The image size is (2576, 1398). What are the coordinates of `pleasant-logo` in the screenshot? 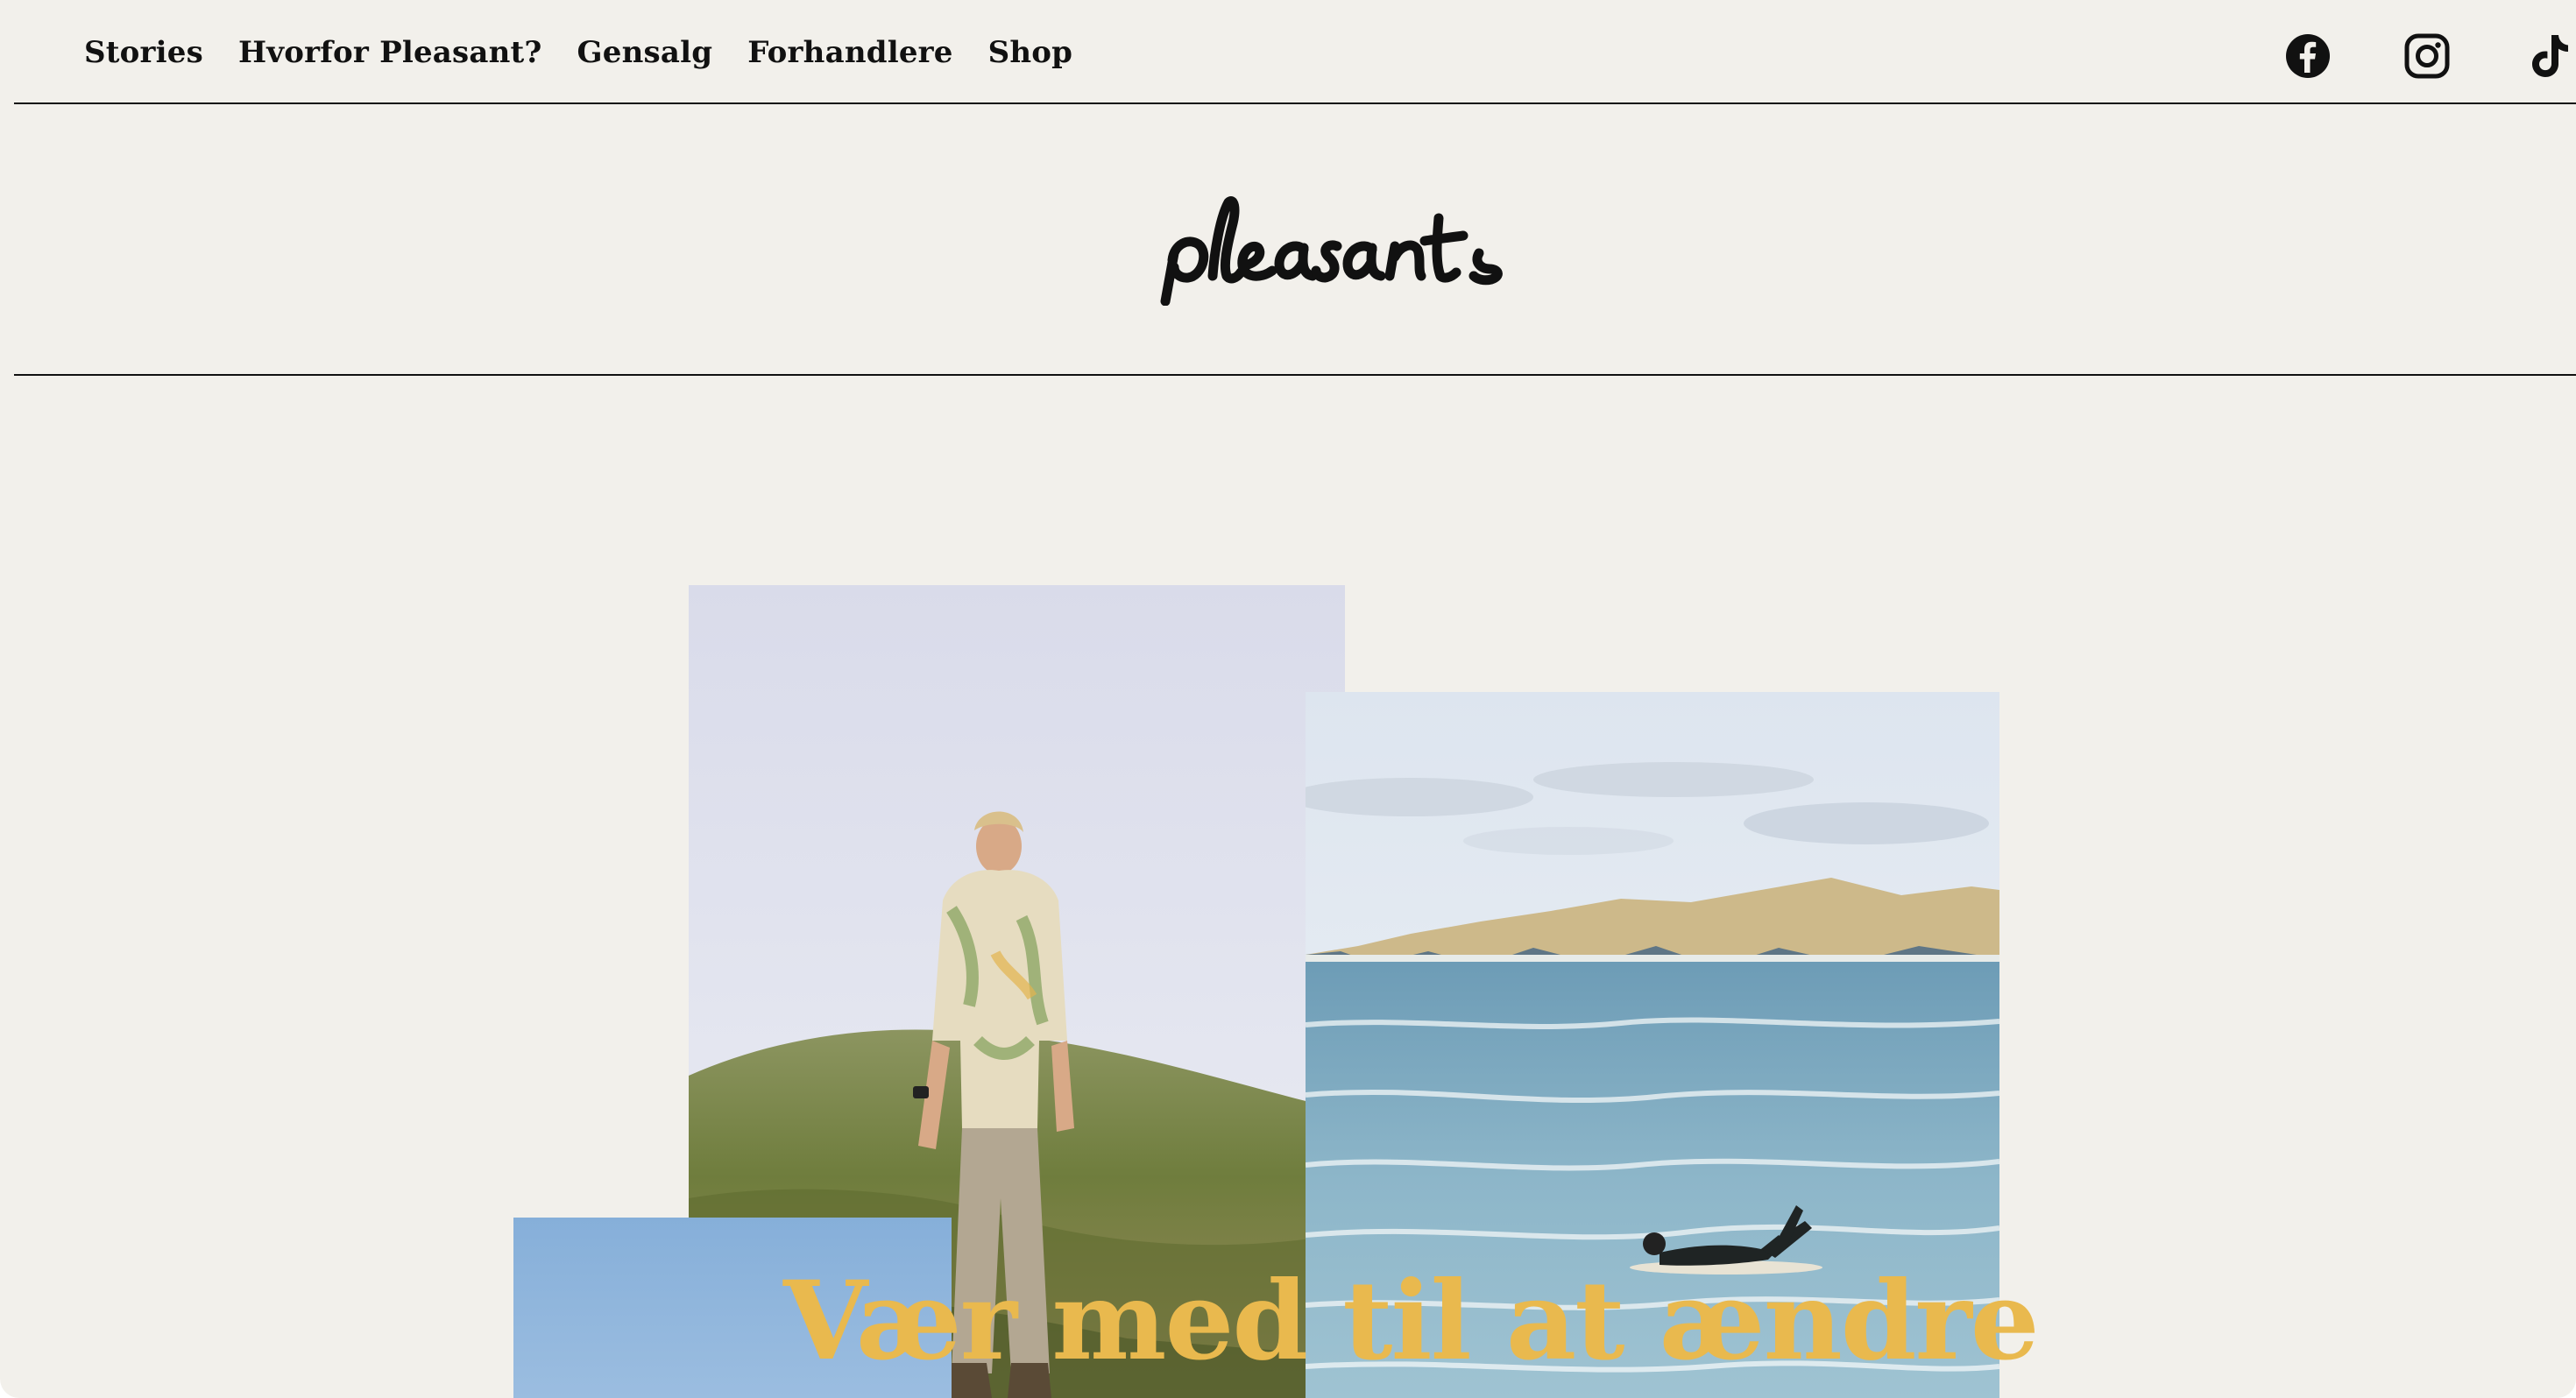 It's located at (1332, 249).